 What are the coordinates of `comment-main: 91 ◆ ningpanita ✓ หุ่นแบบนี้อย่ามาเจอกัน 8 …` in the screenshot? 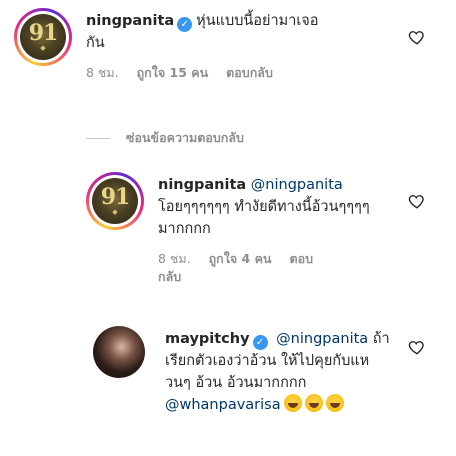 It's located at (175, 45).